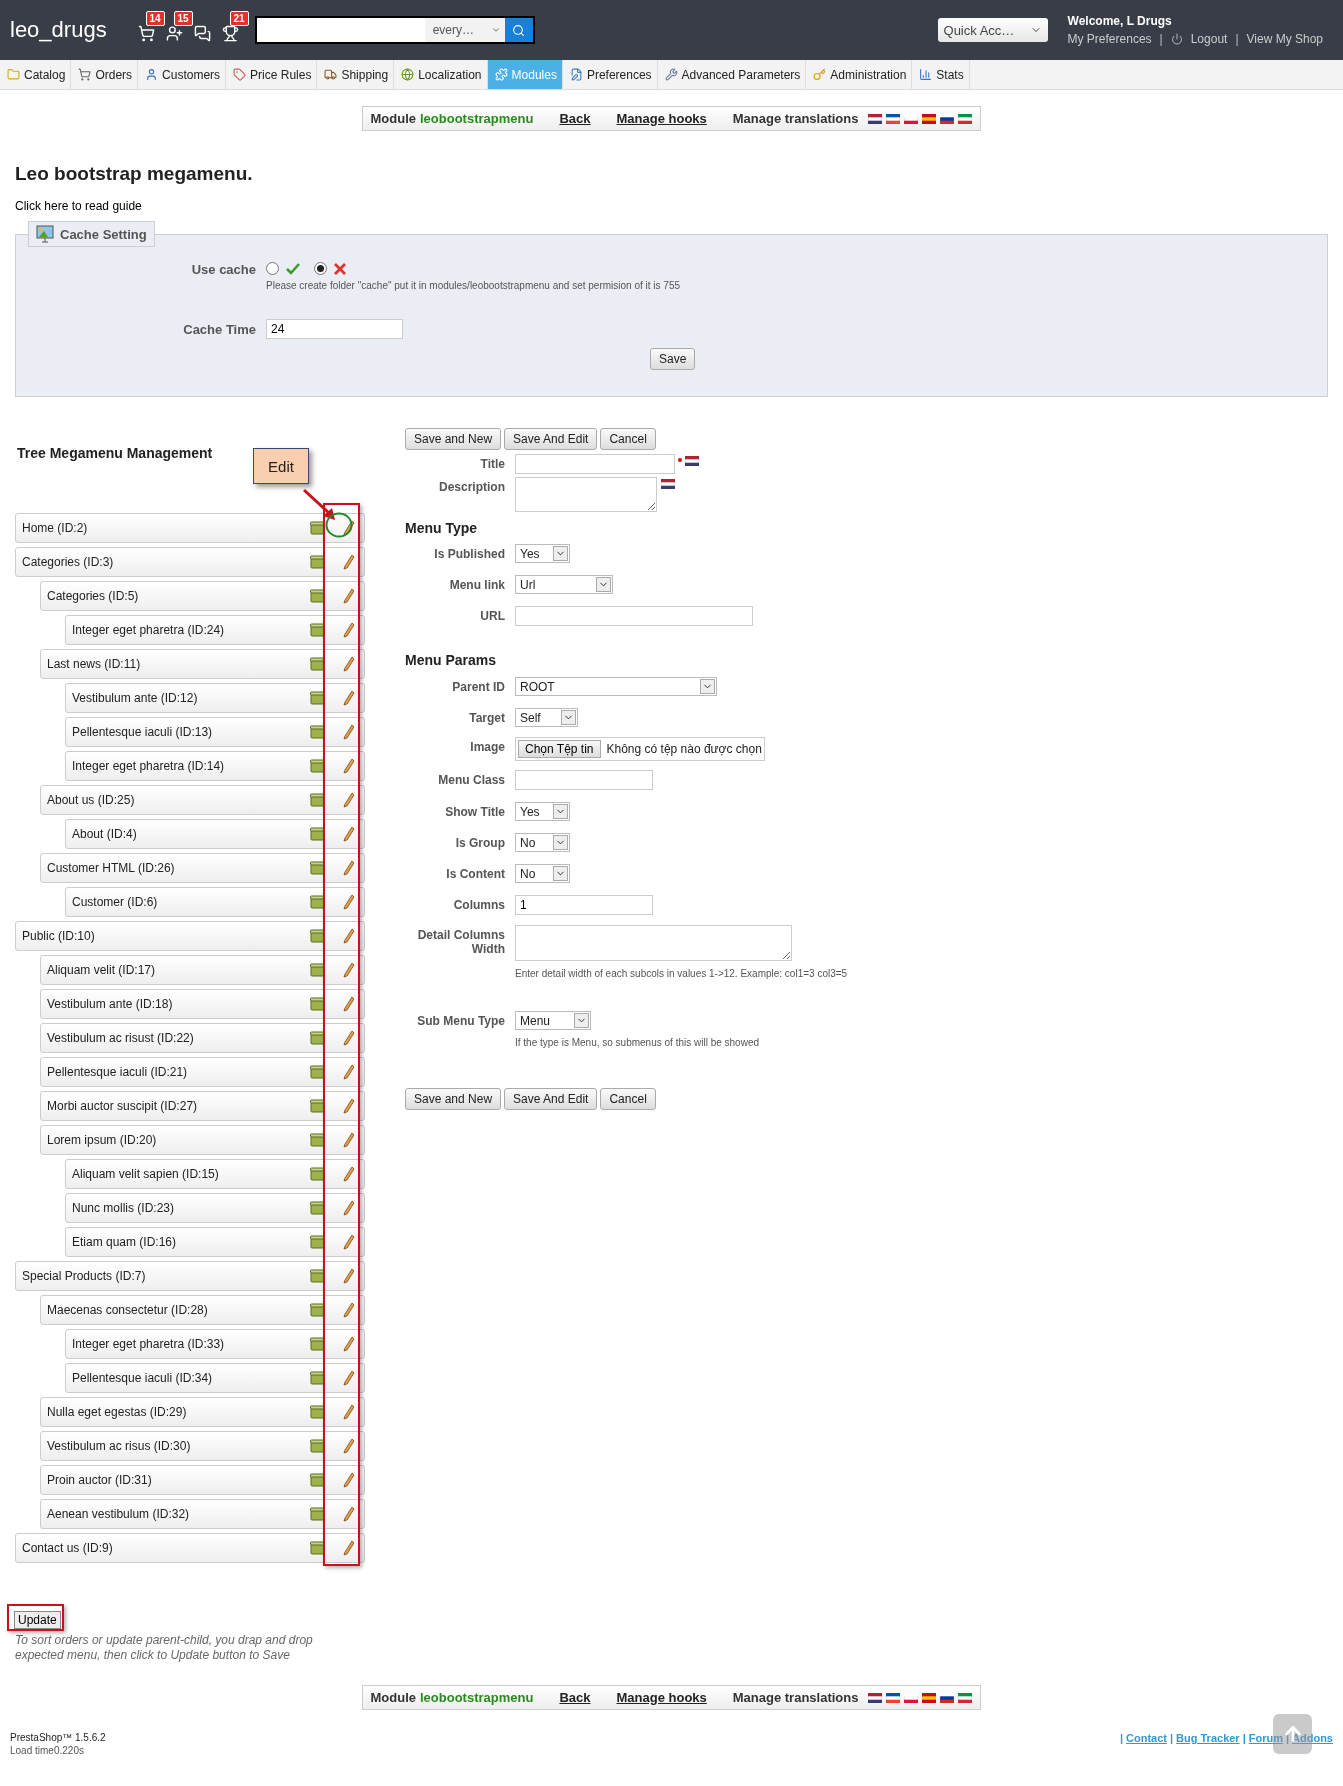 This screenshot has width=1343, height=1786. What do you see at coordinates (453, 439) in the screenshot?
I see `form-button: Save and New` at bounding box center [453, 439].